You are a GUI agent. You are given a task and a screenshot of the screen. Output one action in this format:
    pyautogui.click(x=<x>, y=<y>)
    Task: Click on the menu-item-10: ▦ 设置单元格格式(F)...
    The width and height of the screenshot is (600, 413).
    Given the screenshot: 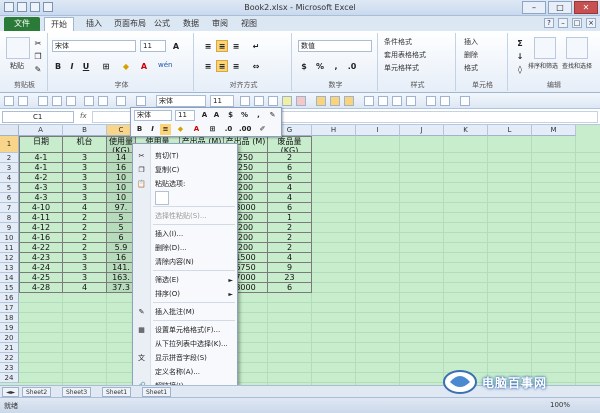 What is the action you would take?
    pyautogui.click(x=185, y=330)
    